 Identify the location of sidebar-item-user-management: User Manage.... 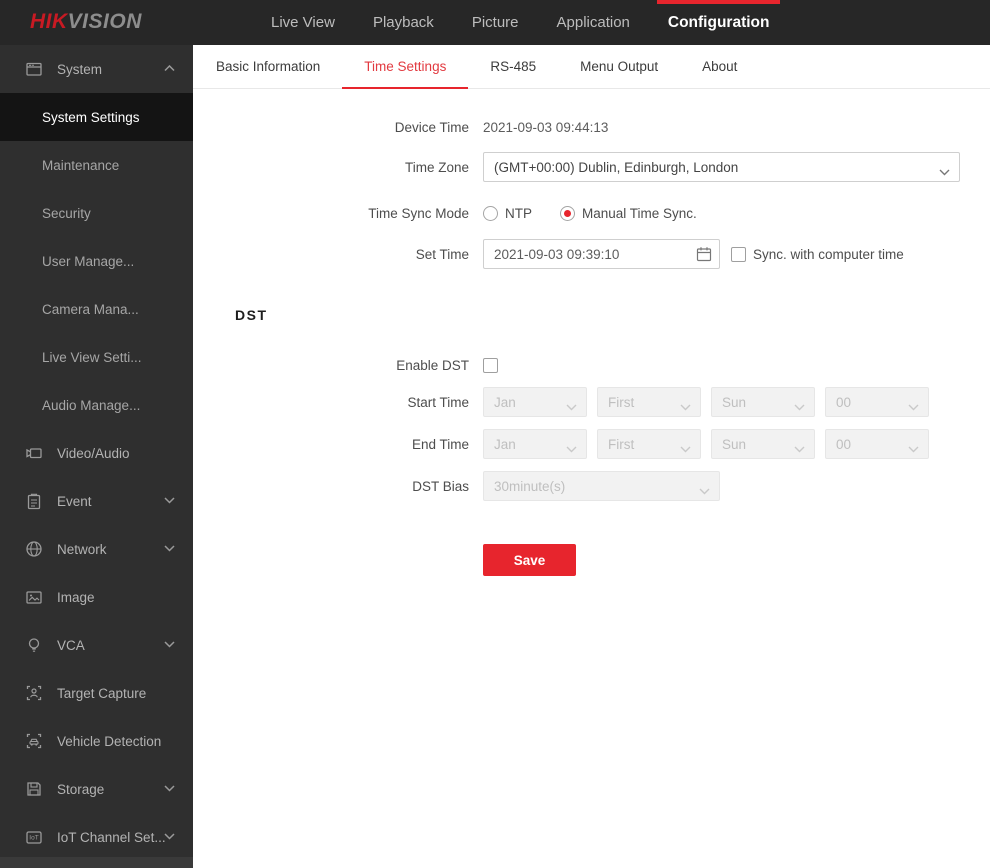
(96, 261).